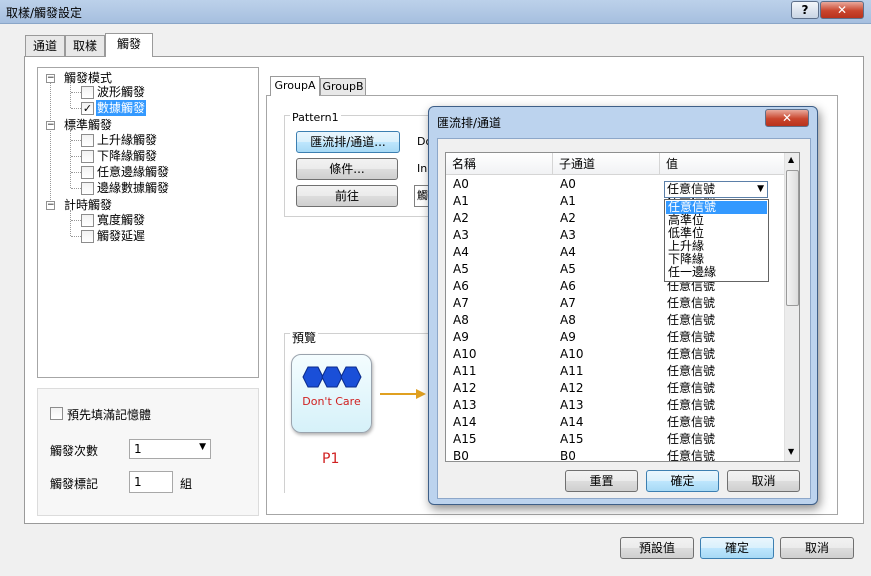 The width and height of the screenshot is (871, 576). What do you see at coordinates (151, 482) in the screenshot?
I see `trigger-mark-input: 1` at bounding box center [151, 482].